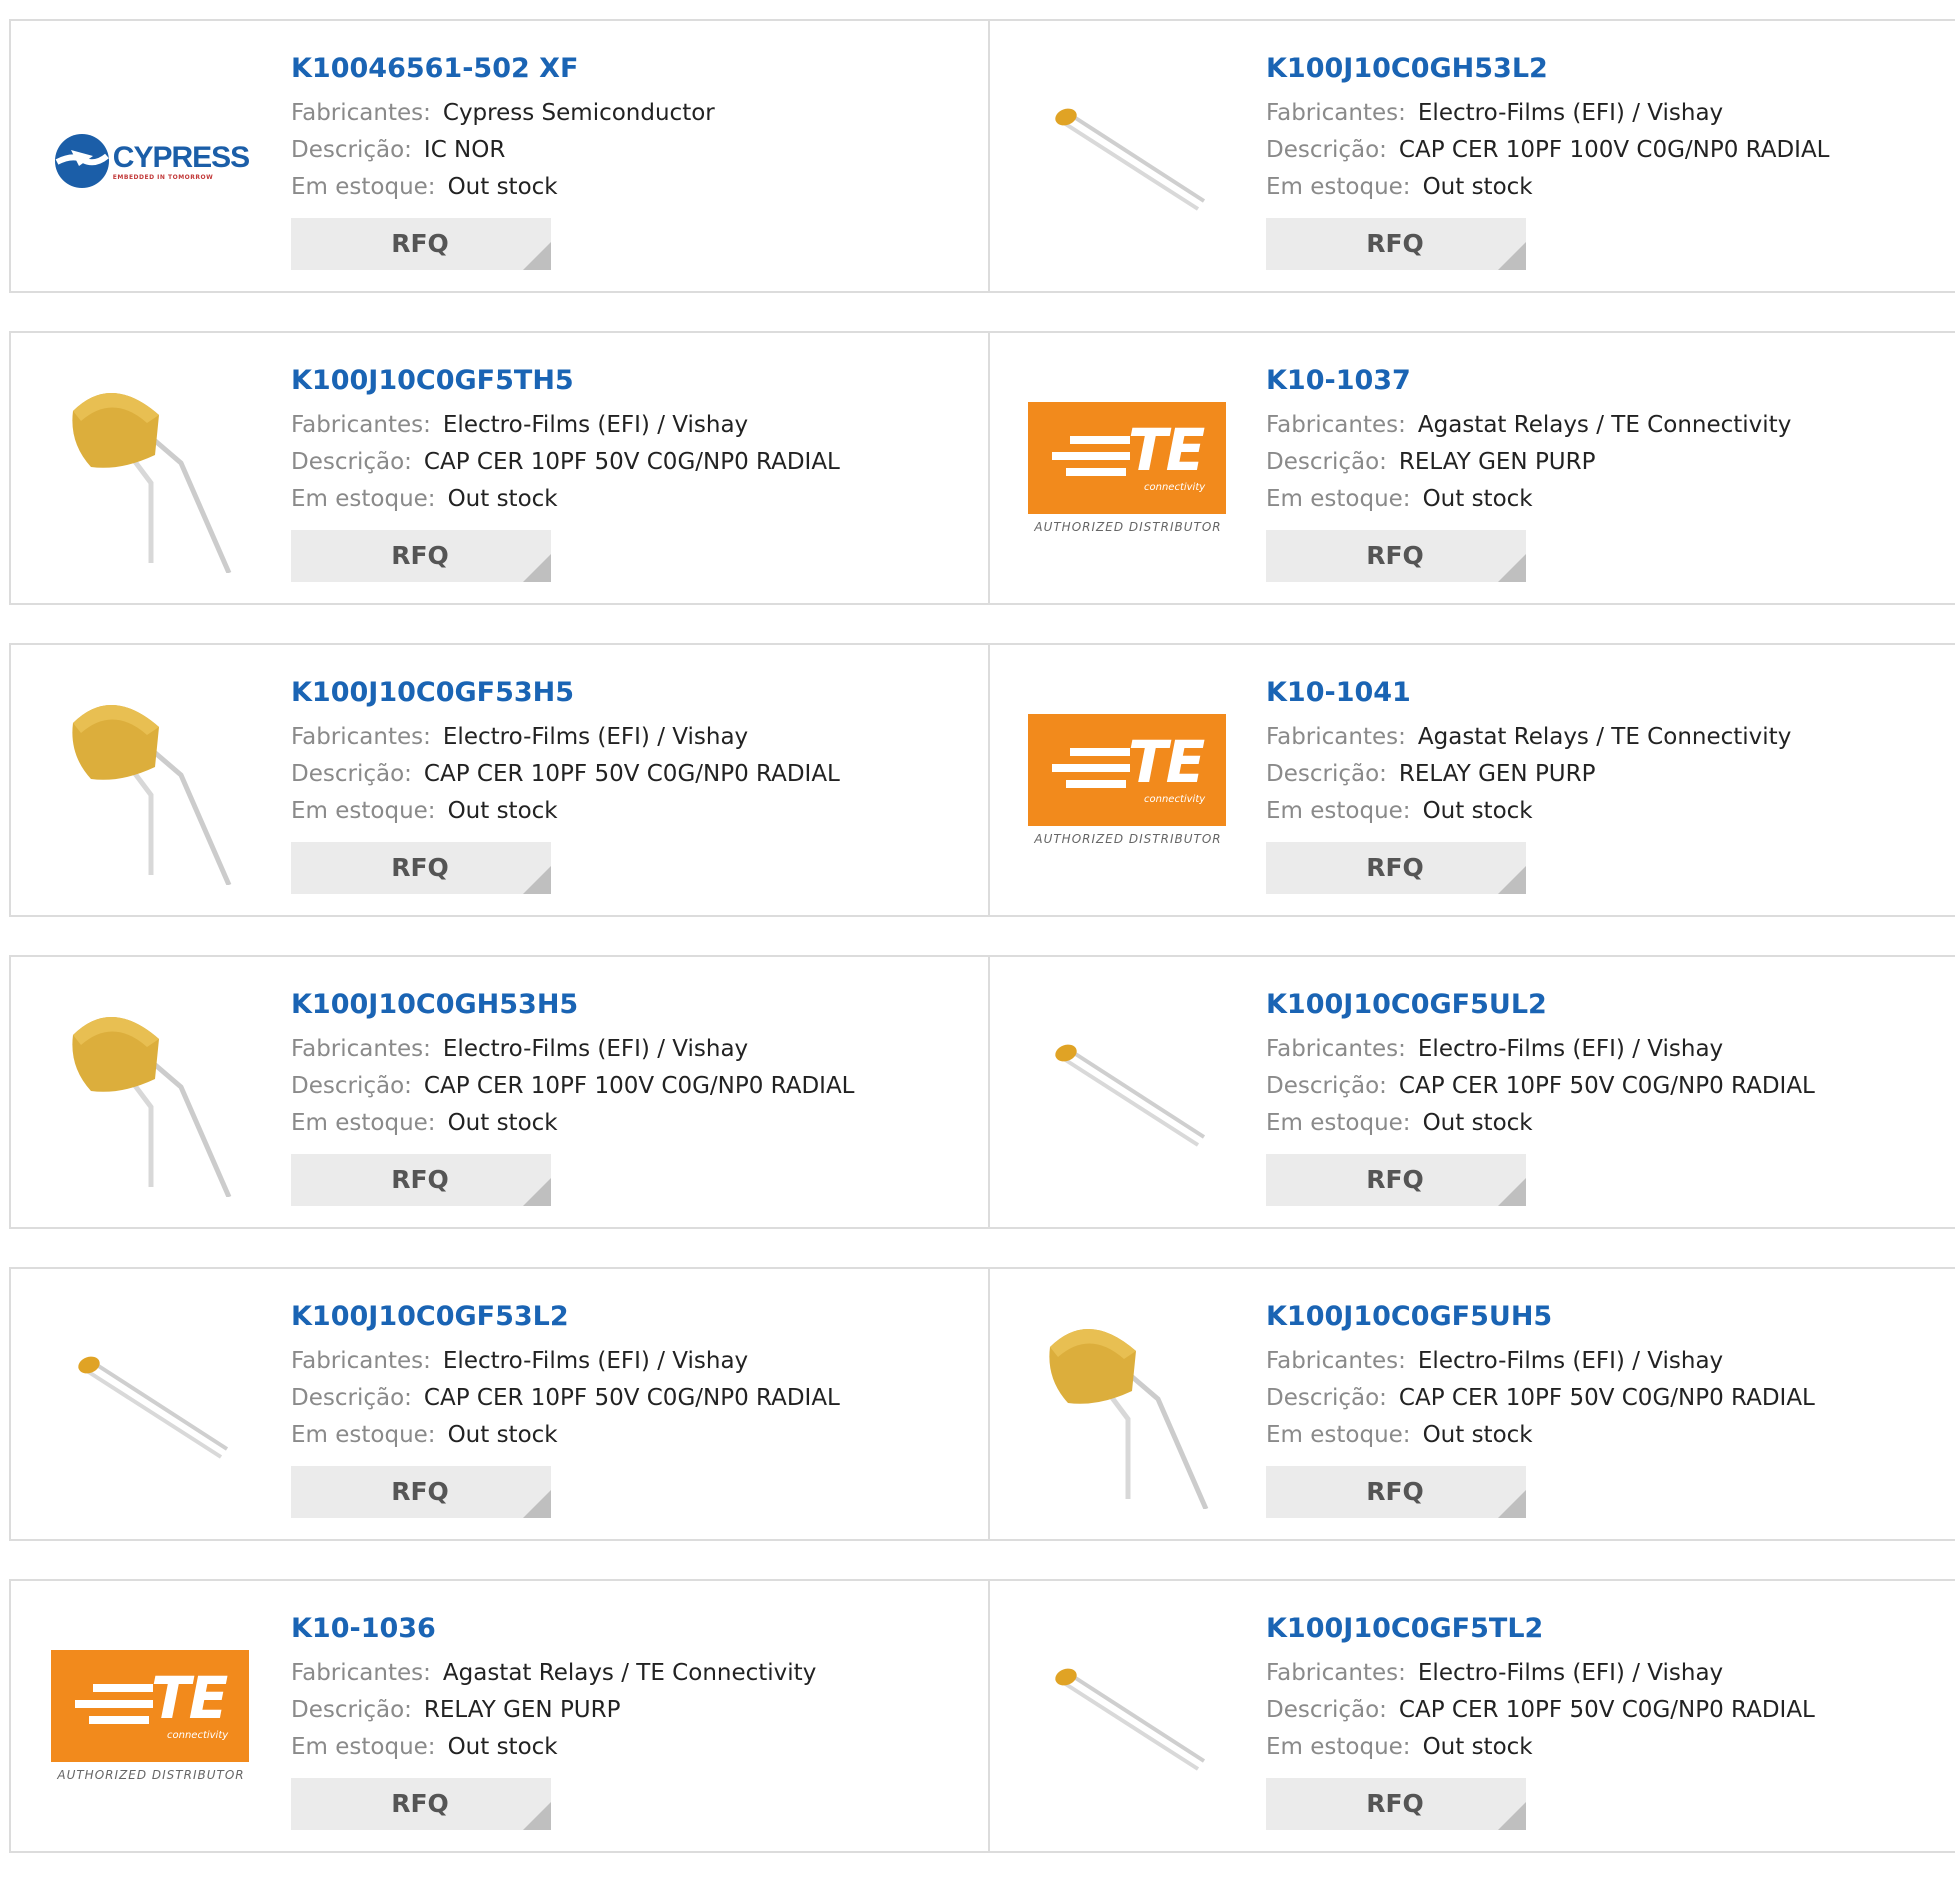 The width and height of the screenshot is (1955, 1891). What do you see at coordinates (503, 69) in the screenshot?
I see `part-number-link: K10046561-502 XF` at bounding box center [503, 69].